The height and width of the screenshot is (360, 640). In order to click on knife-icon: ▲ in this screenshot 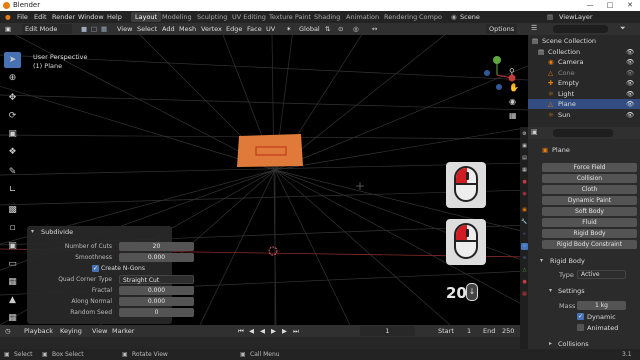, I will do `click(12, 300)`.